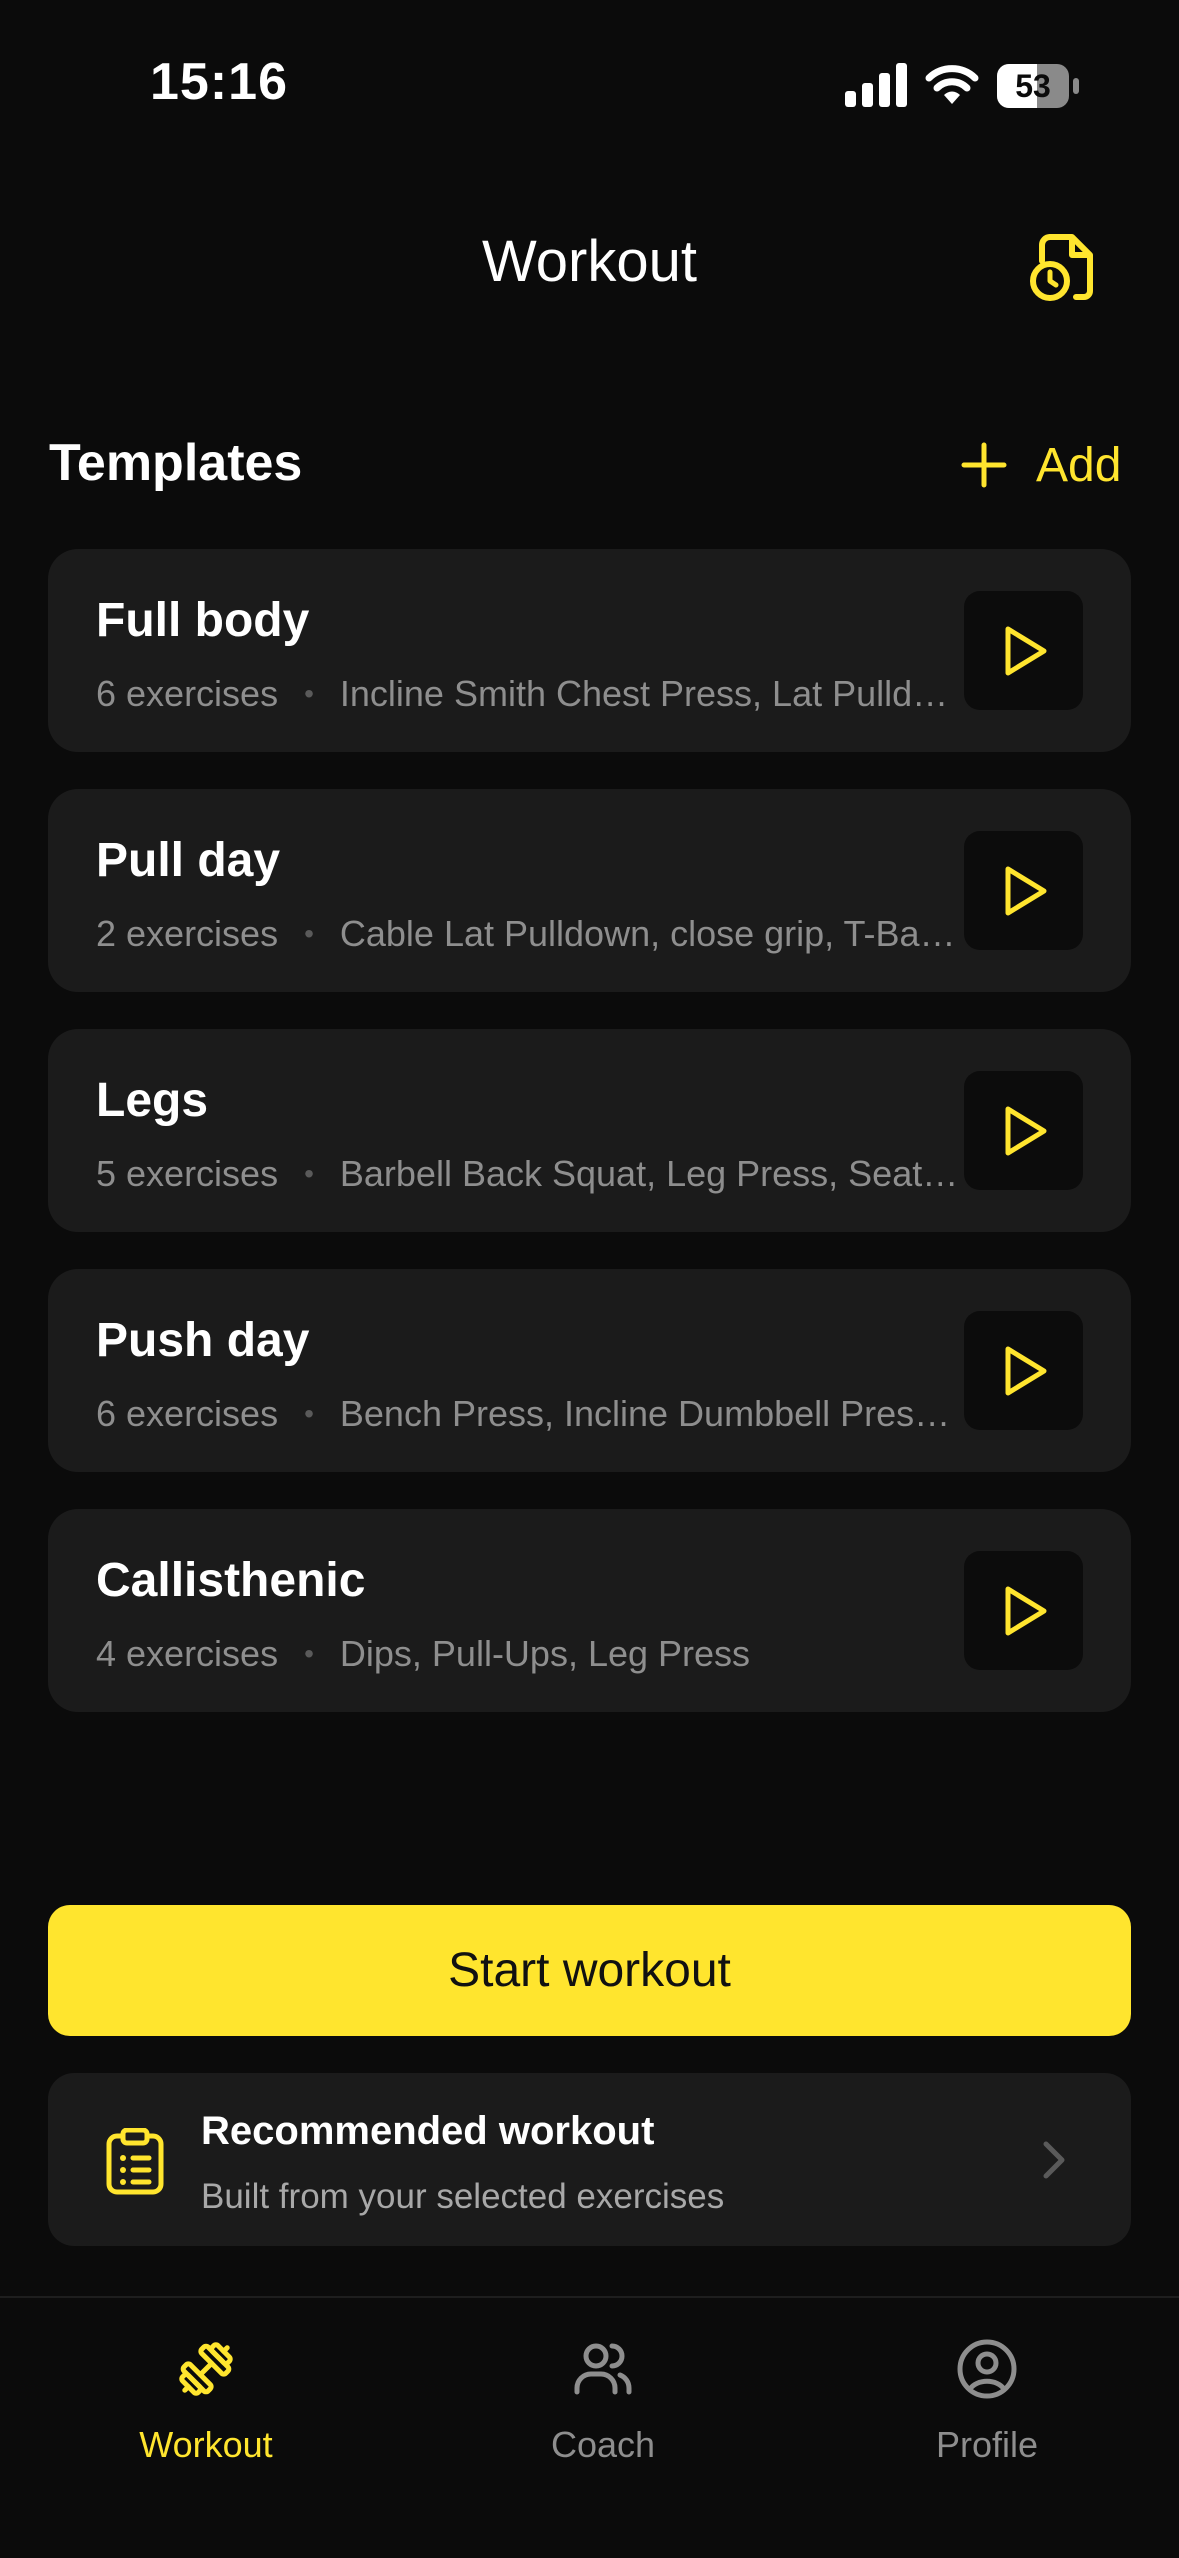  What do you see at coordinates (206, 2408) in the screenshot?
I see `tab-workout: Workout` at bounding box center [206, 2408].